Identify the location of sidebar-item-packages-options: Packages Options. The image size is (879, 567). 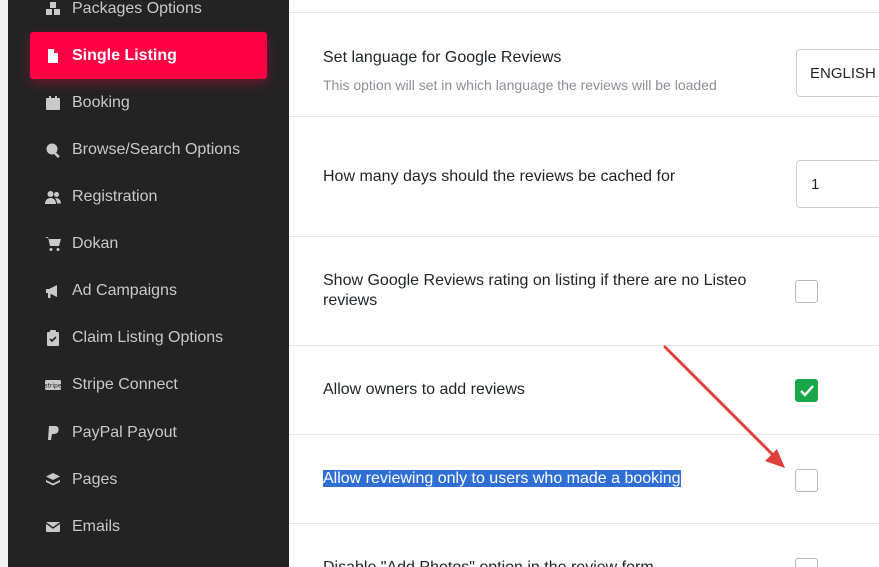
(148, 16).